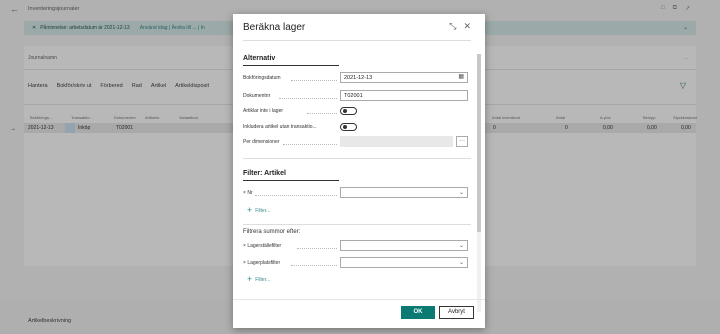 Image resolution: width=720 pixels, height=334 pixels. Describe the element at coordinates (263, 111) in the screenshot. I see `items-not-on-inventory-label: Artiklar inte i lager` at that location.